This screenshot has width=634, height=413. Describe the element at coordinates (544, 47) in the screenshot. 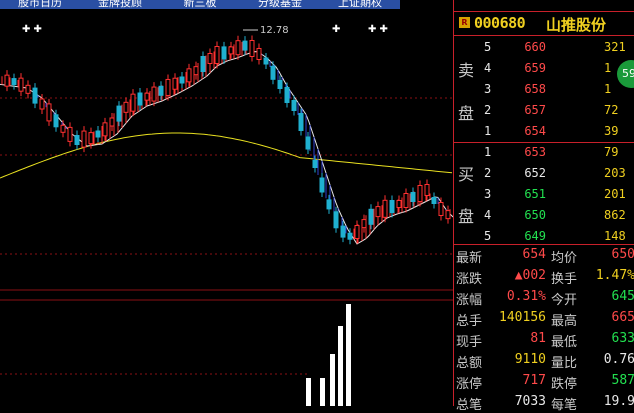

I see `sell-row: 5 660 321` at that location.